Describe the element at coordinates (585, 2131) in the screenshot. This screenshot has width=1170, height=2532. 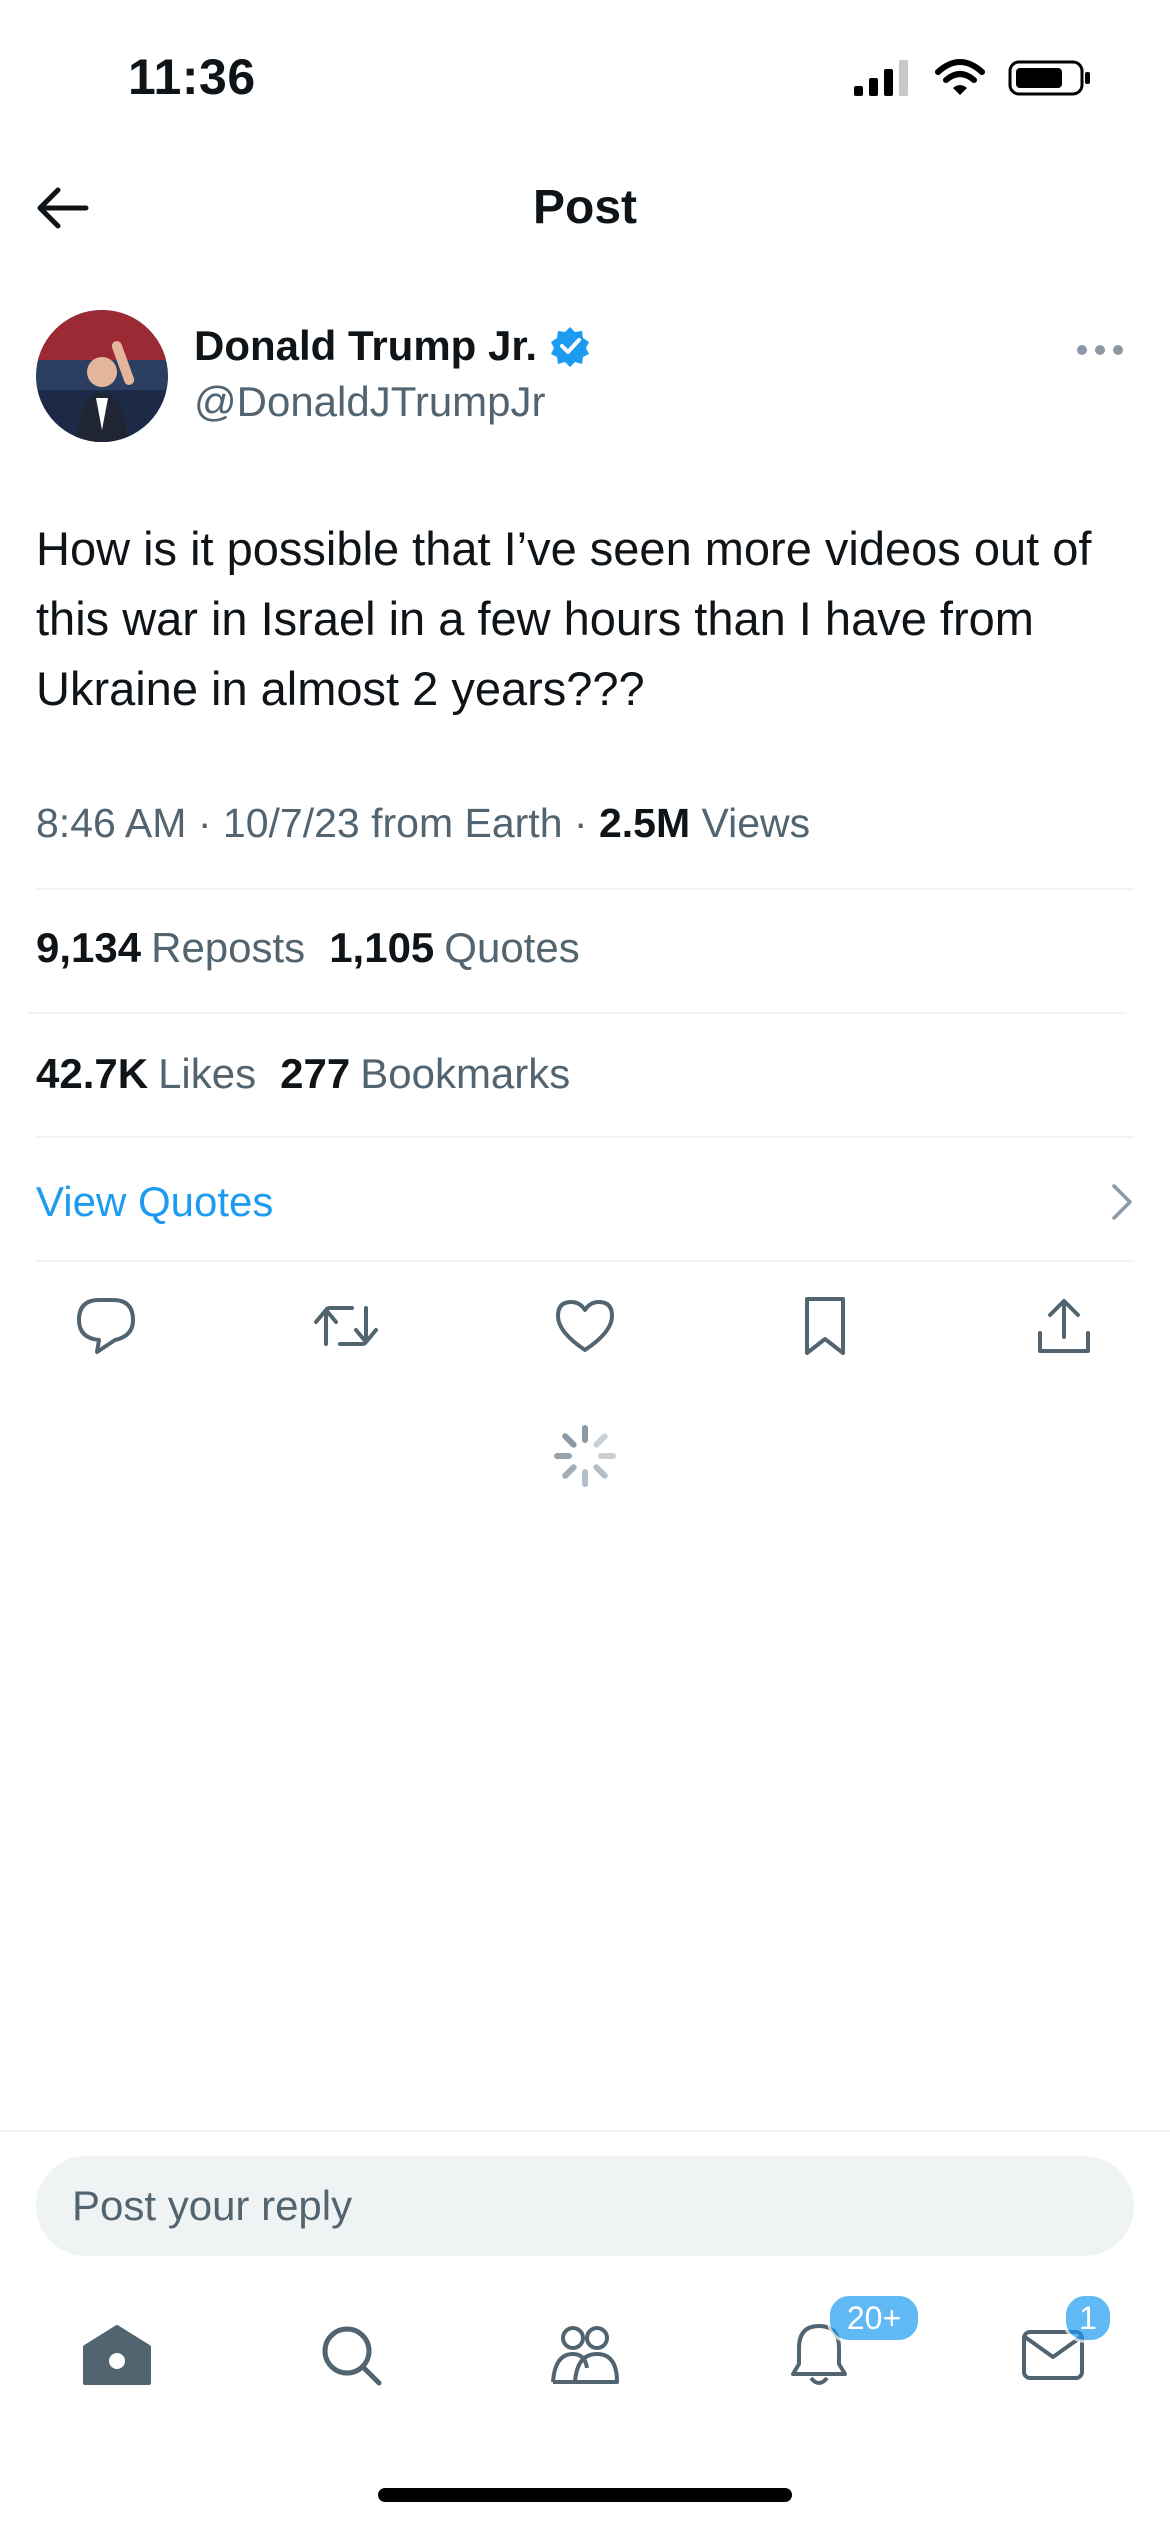
I see `reply-bar-divider` at that location.